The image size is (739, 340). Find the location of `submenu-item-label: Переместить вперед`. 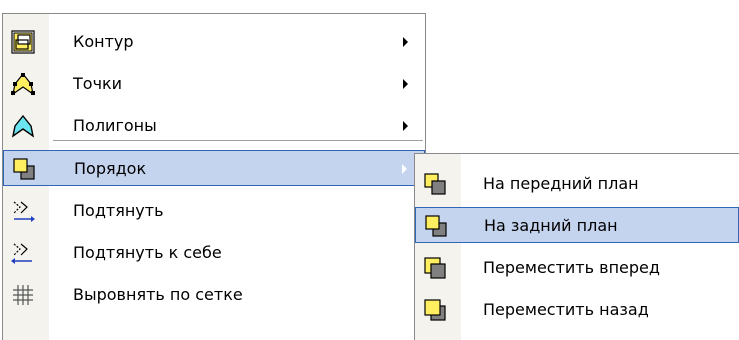

submenu-item-label: Переместить вперед is located at coordinates (571, 267).